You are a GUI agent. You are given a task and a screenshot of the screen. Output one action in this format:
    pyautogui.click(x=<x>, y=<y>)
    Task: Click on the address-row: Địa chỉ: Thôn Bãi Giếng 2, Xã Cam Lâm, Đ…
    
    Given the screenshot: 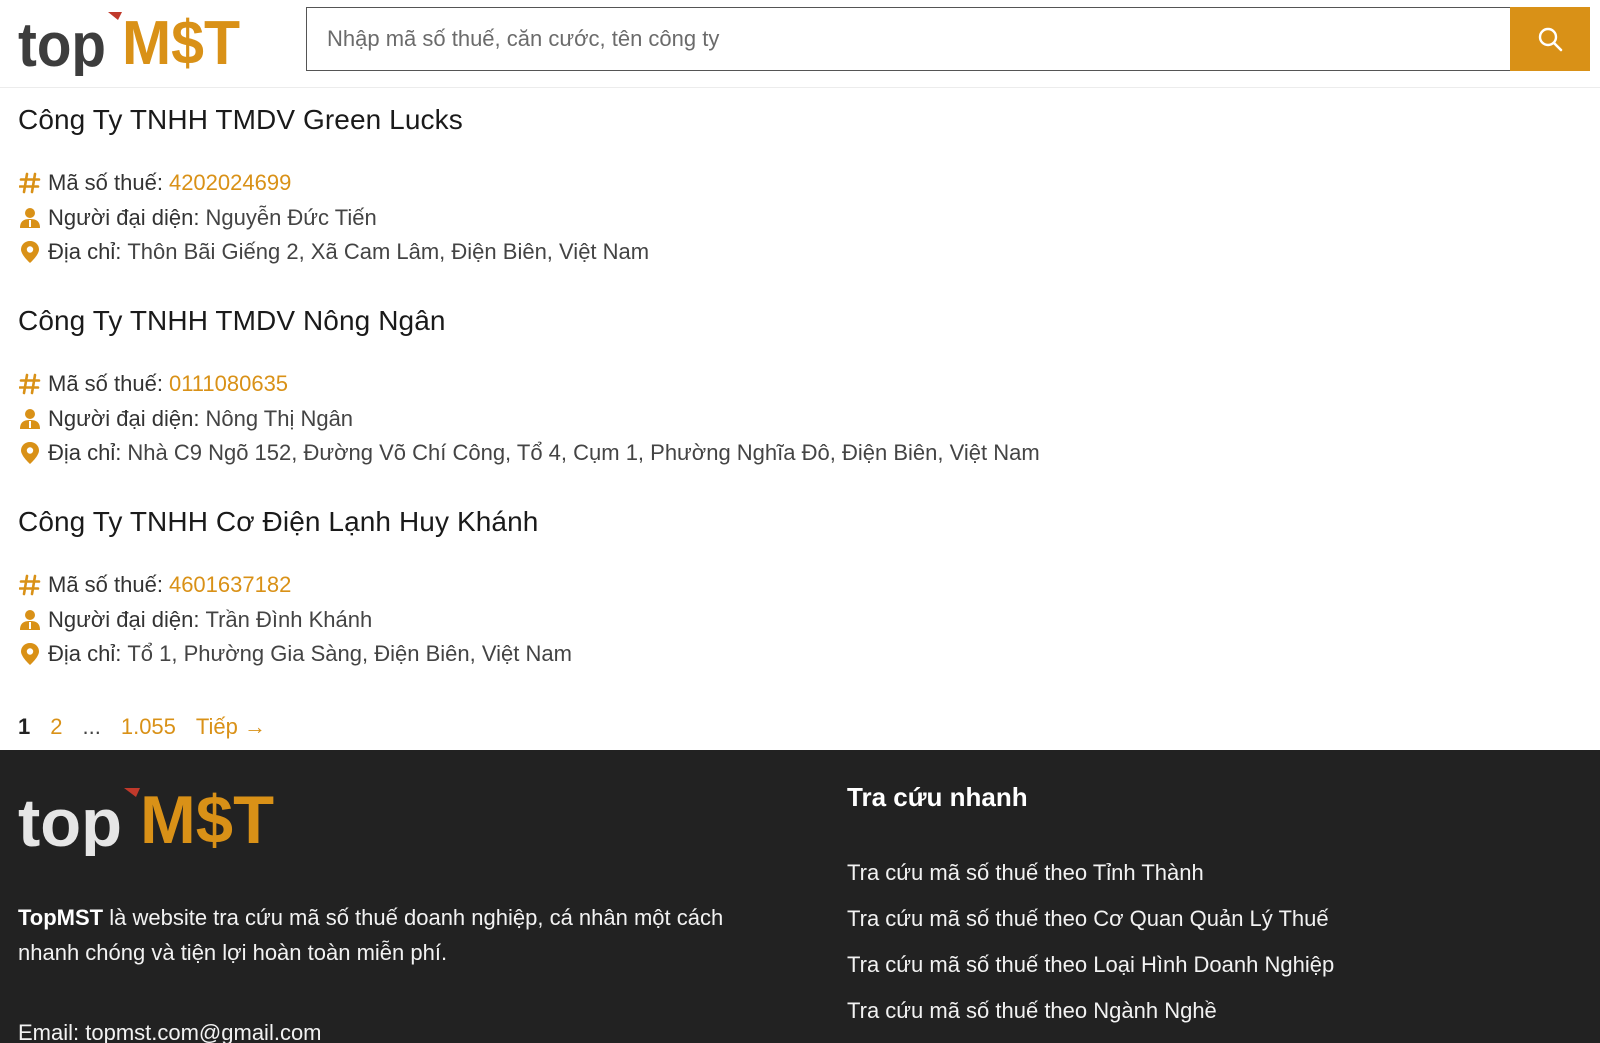 What is the action you would take?
    pyautogui.click(x=333, y=252)
    